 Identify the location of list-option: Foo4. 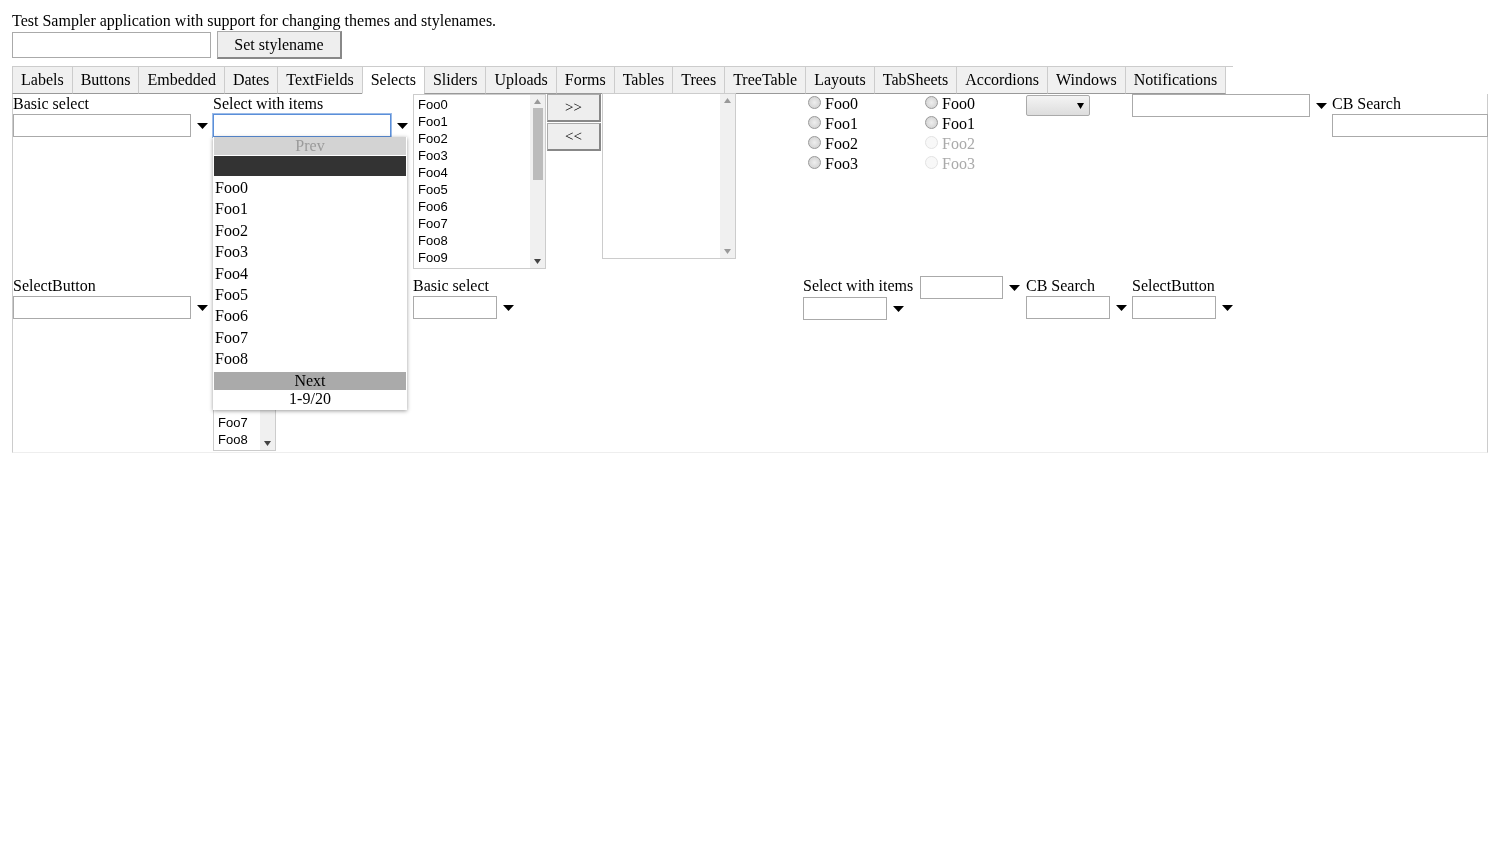
(472, 172).